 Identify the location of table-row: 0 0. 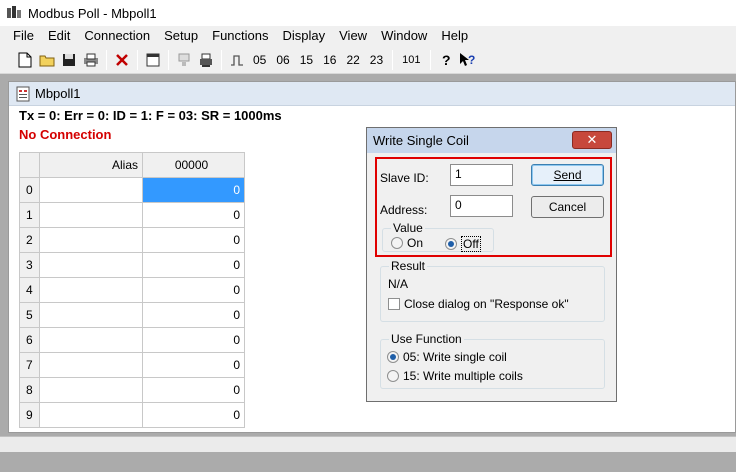
(132, 190).